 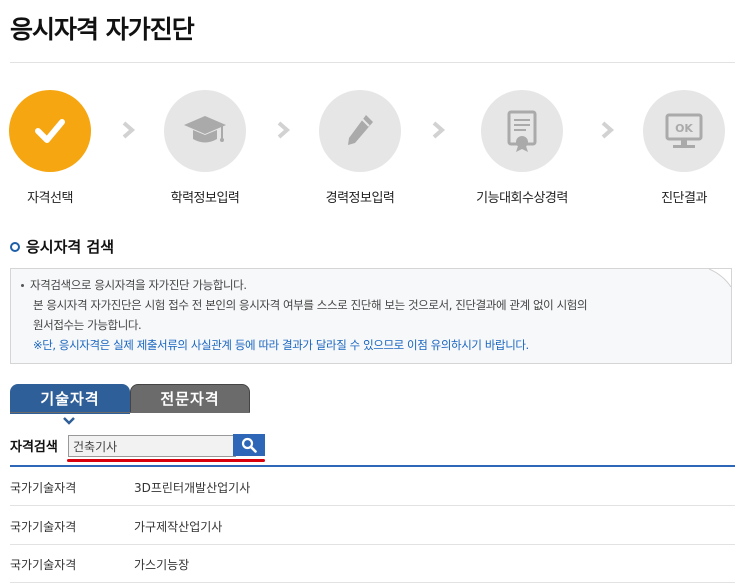 I want to click on step-diagnosis-result: OK 진단결과, so click(x=678, y=148).